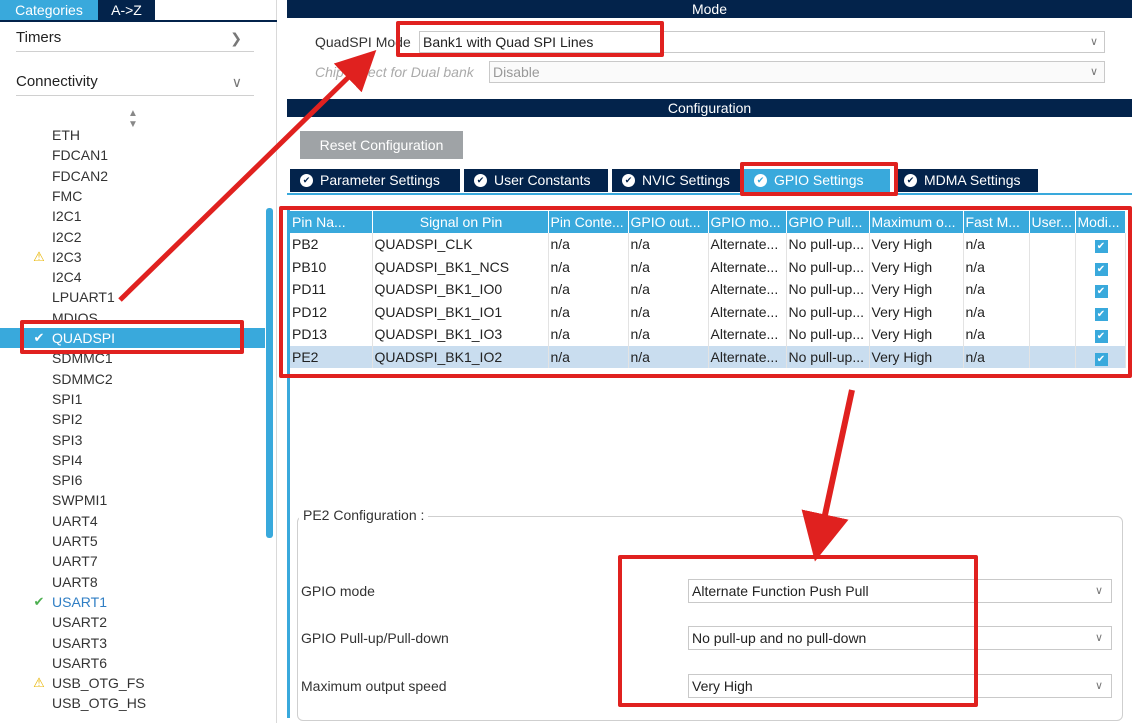 This screenshot has width=1132, height=723. Describe the element at coordinates (132, 176) in the screenshot. I see `sidebar-item-fdcan2: FDCAN2` at that location.